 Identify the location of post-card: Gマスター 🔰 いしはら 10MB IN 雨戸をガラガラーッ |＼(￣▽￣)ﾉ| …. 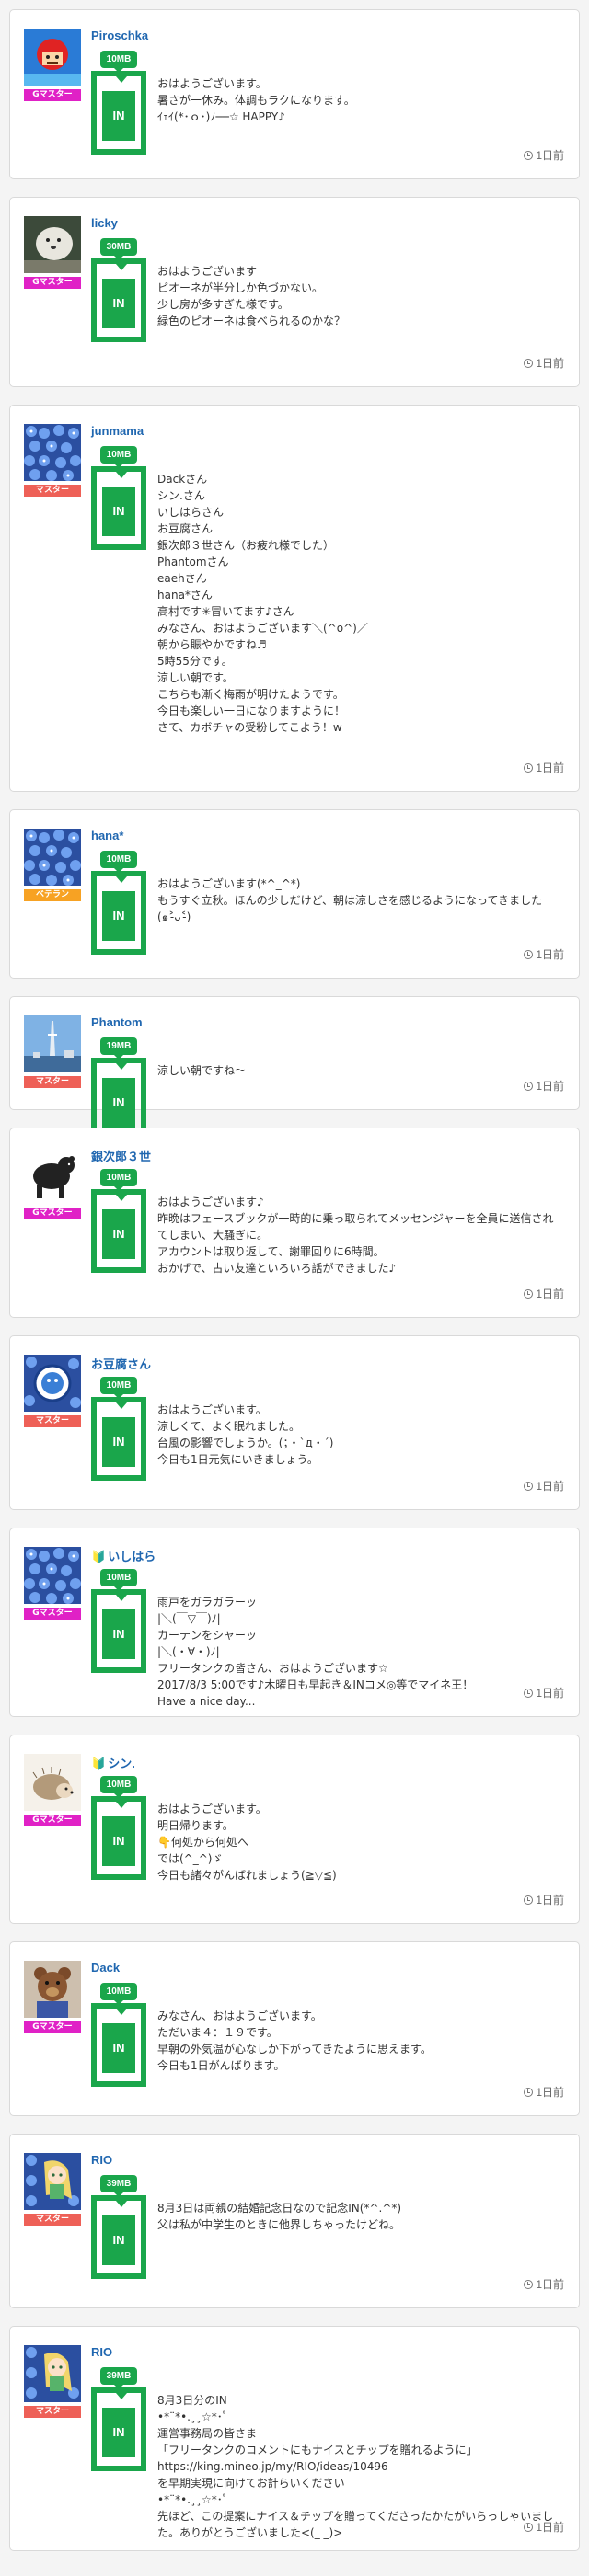
(294, 1622).